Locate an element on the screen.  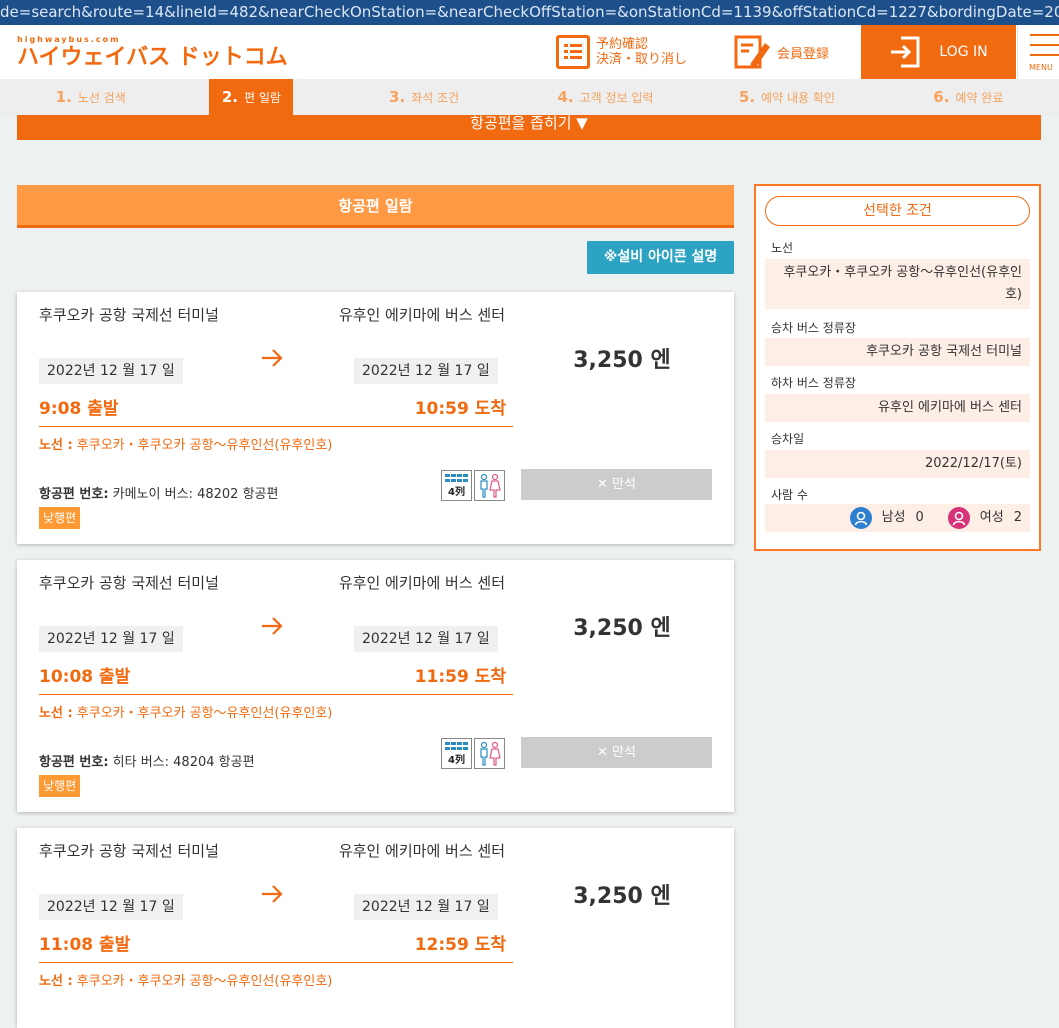
narrow-results-button: 항공편을 좁히기 ▼ is located at coordinates (529, 127).